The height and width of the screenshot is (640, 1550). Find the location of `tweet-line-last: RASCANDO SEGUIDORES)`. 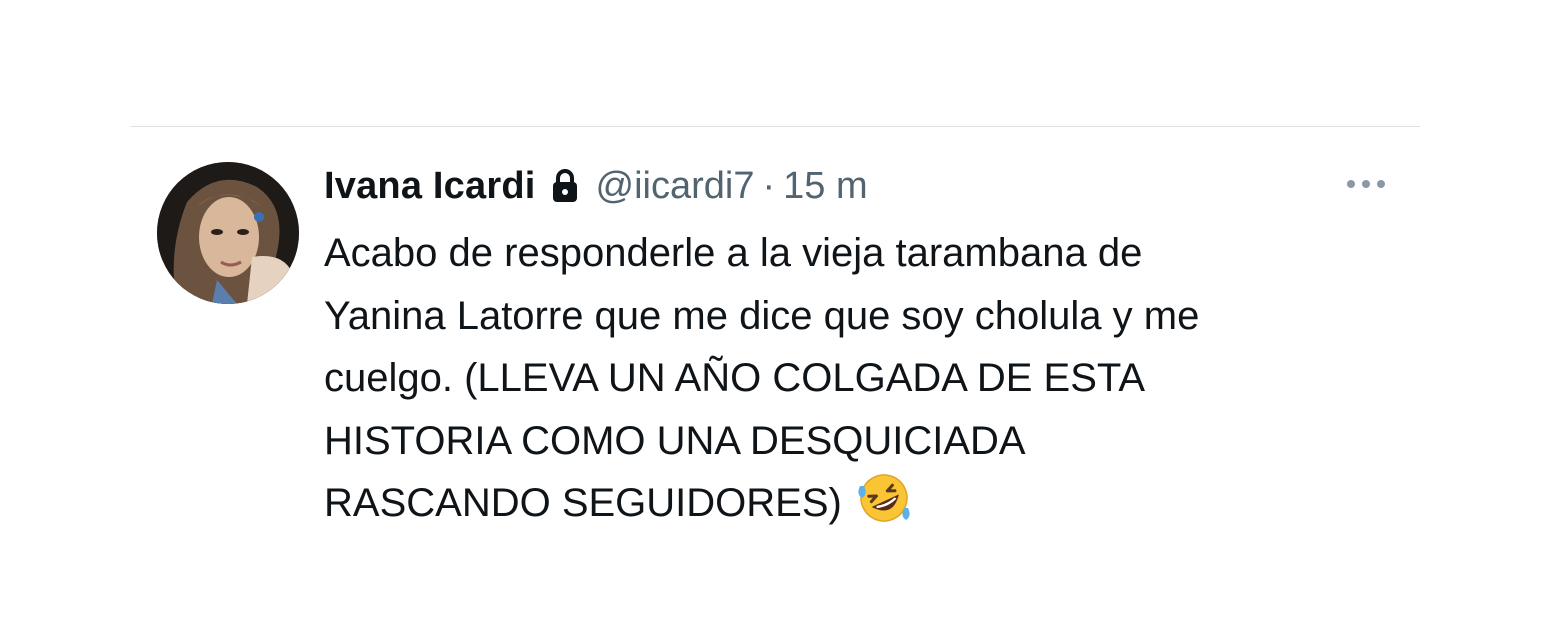

tweet-line-last: RASCANDO SEGUIDORES) is located at coordinates (864, 503).